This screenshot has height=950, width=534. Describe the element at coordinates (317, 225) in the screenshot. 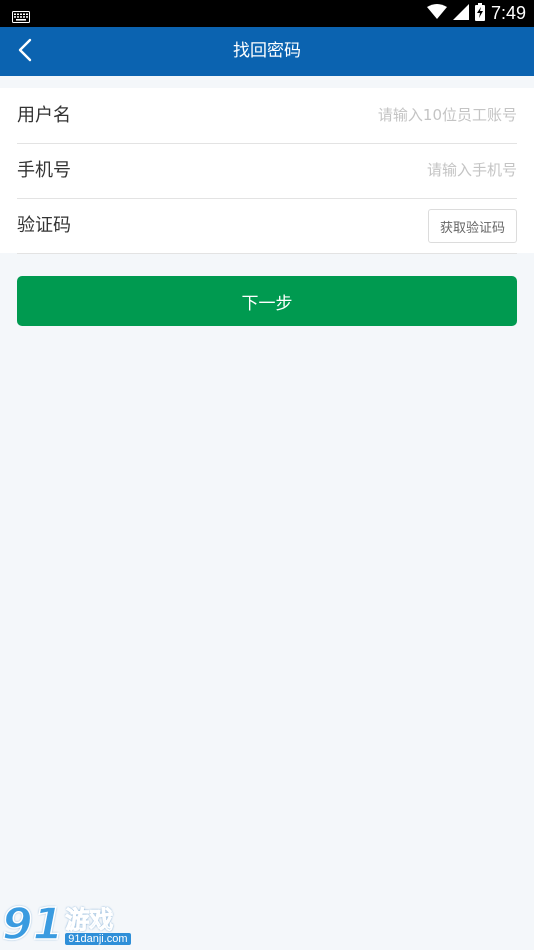

I see `code-input` at that location.